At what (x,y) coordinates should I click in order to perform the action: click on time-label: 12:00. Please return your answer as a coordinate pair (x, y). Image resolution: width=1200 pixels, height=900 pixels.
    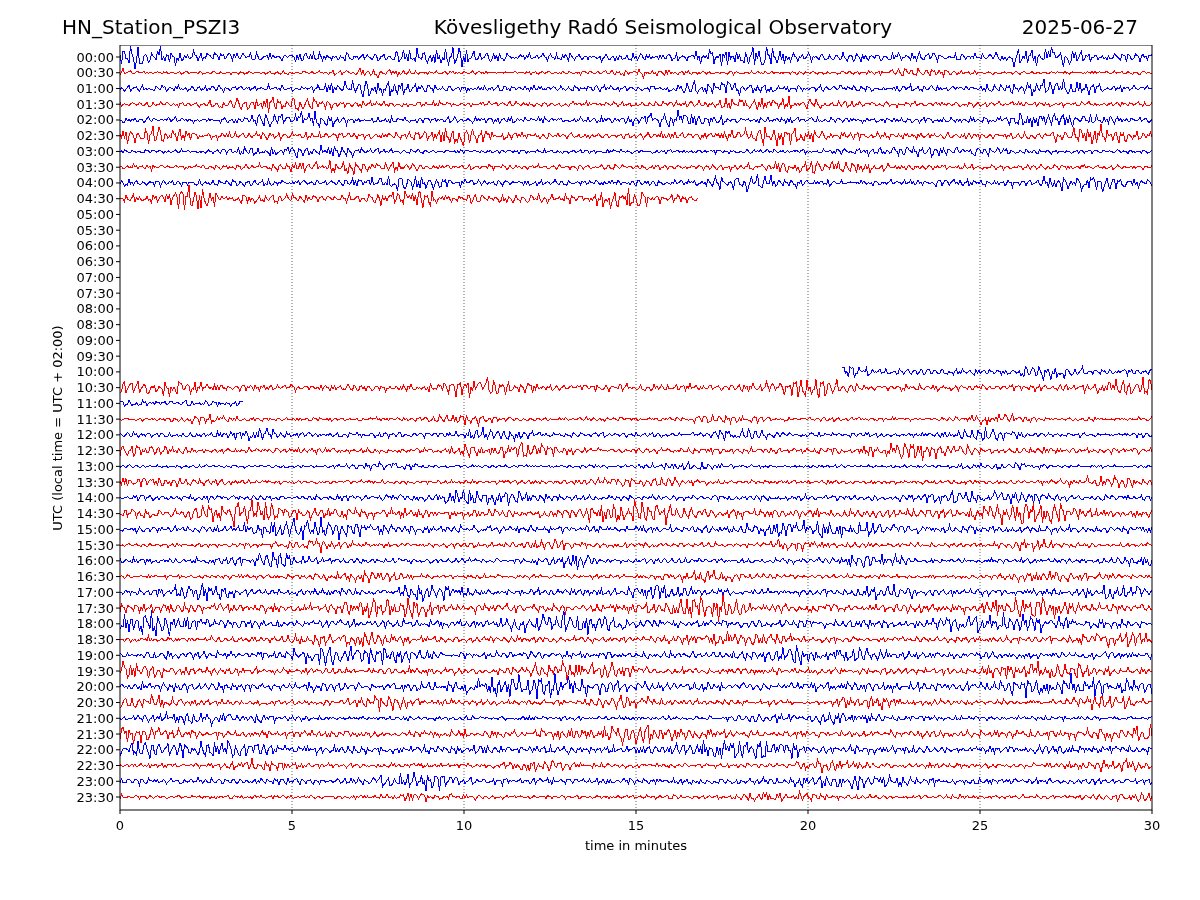
    Looking at the image, I should click on (95, 435).